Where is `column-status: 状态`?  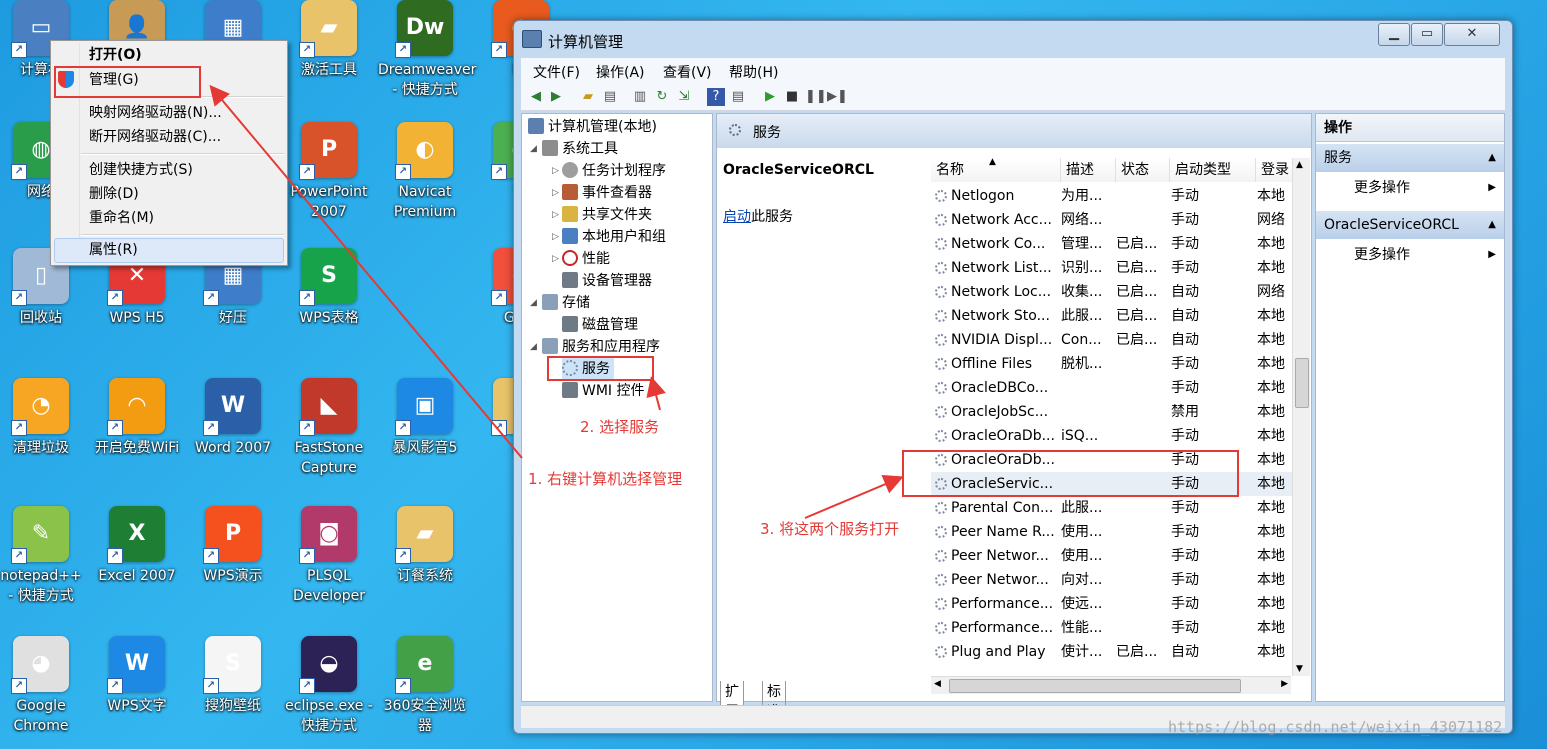 column-status: 状态 is located at coordinates (1143, 170).